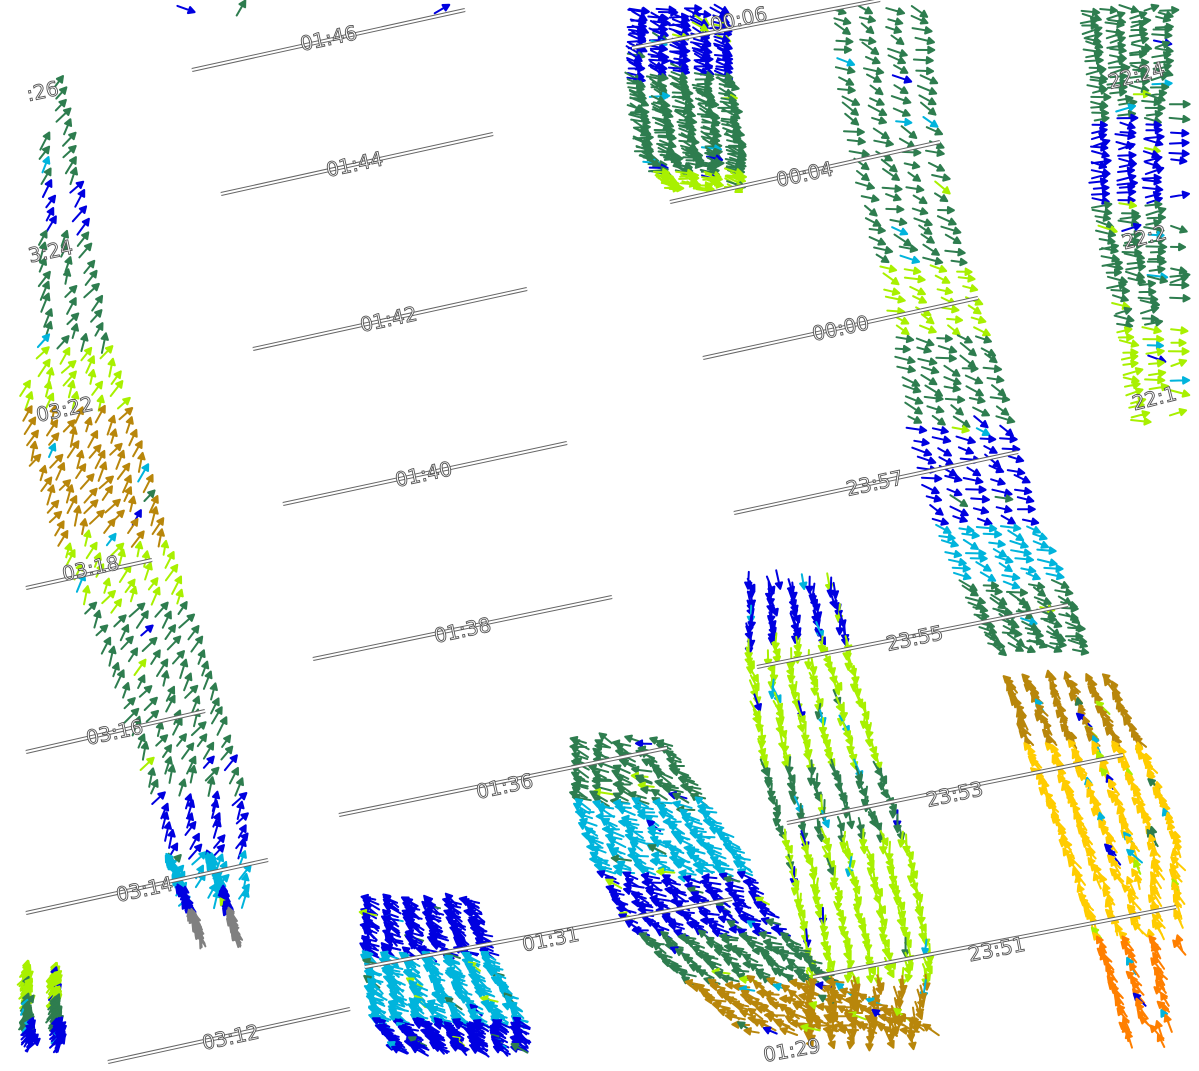 The width and height of the screenshot is (1199, 1071). What do you see at coordinates (550, 939) in the screenshot?
I see `time-label: 01:31` at bounding box center [550, 939].